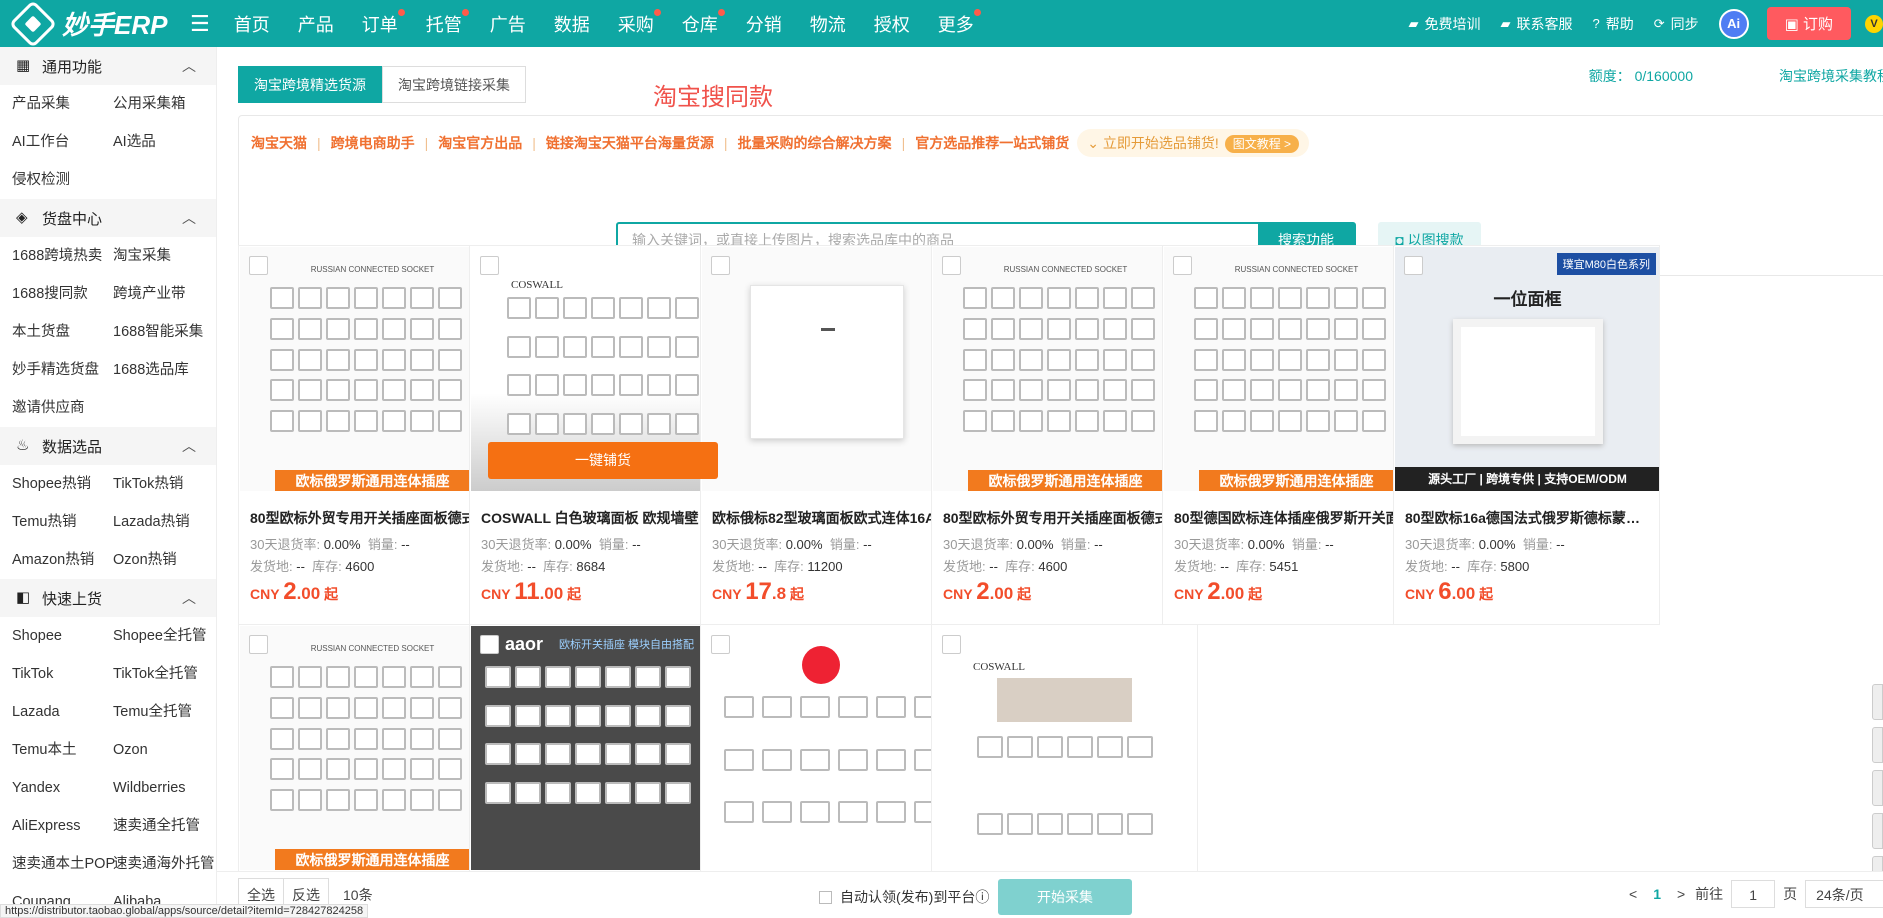  What do you see at coordinates (164, 560) in the screenshot?
I see `sidebar-item: Ozon热销` at bounding box center [164, 560].